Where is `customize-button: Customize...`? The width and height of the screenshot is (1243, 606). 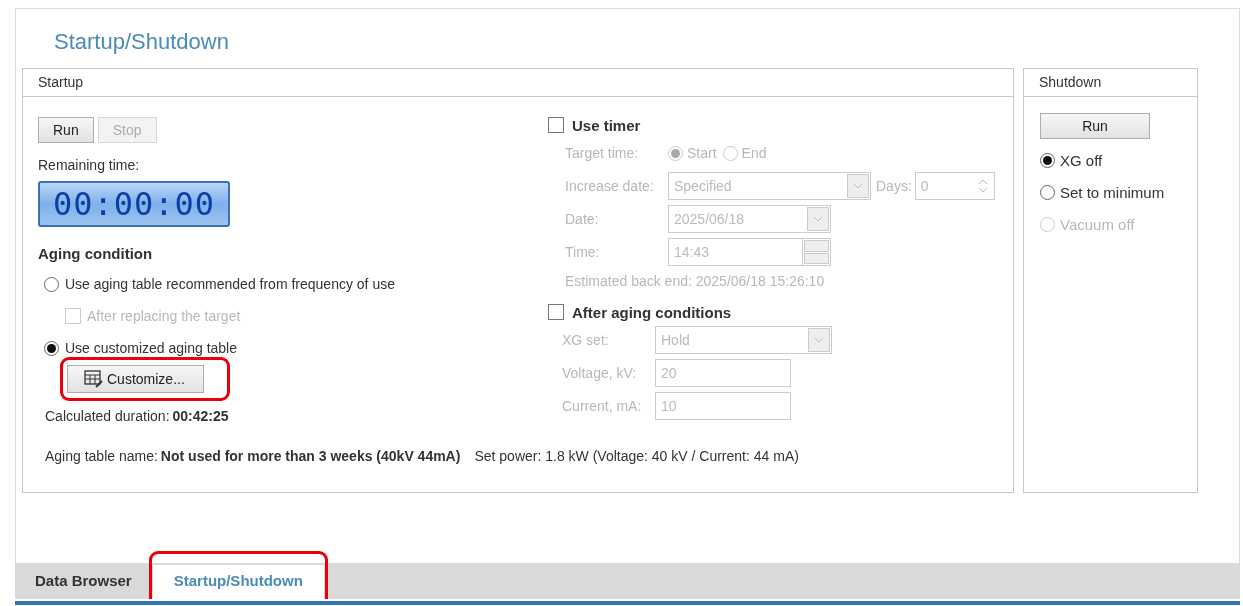 customize-button: Customize... is located at coordinates (135, 379).